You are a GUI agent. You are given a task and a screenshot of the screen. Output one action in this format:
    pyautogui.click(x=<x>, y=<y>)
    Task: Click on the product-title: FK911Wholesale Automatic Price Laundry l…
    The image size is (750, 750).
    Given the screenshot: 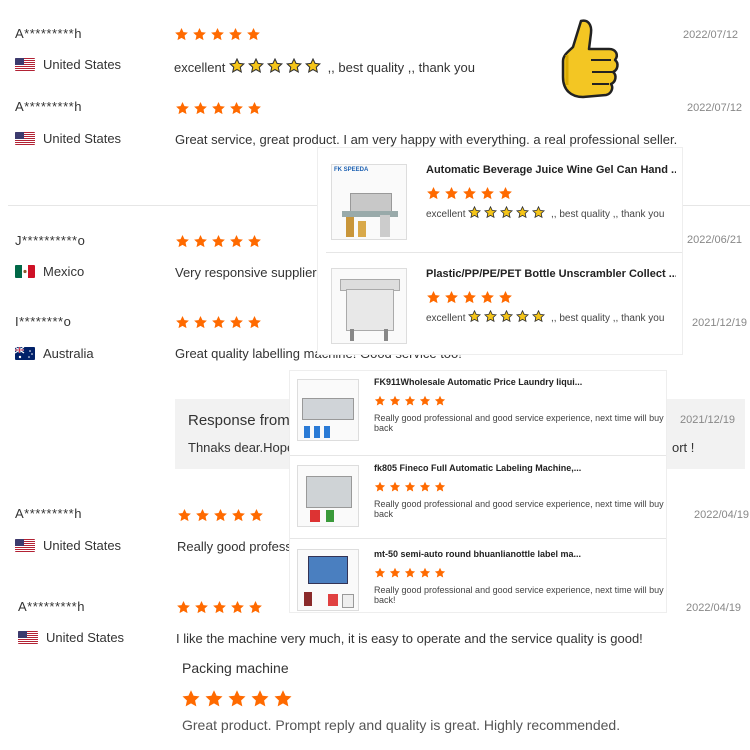 What is the action you would take?
    pyautogui.click(x=478, y=382)
    